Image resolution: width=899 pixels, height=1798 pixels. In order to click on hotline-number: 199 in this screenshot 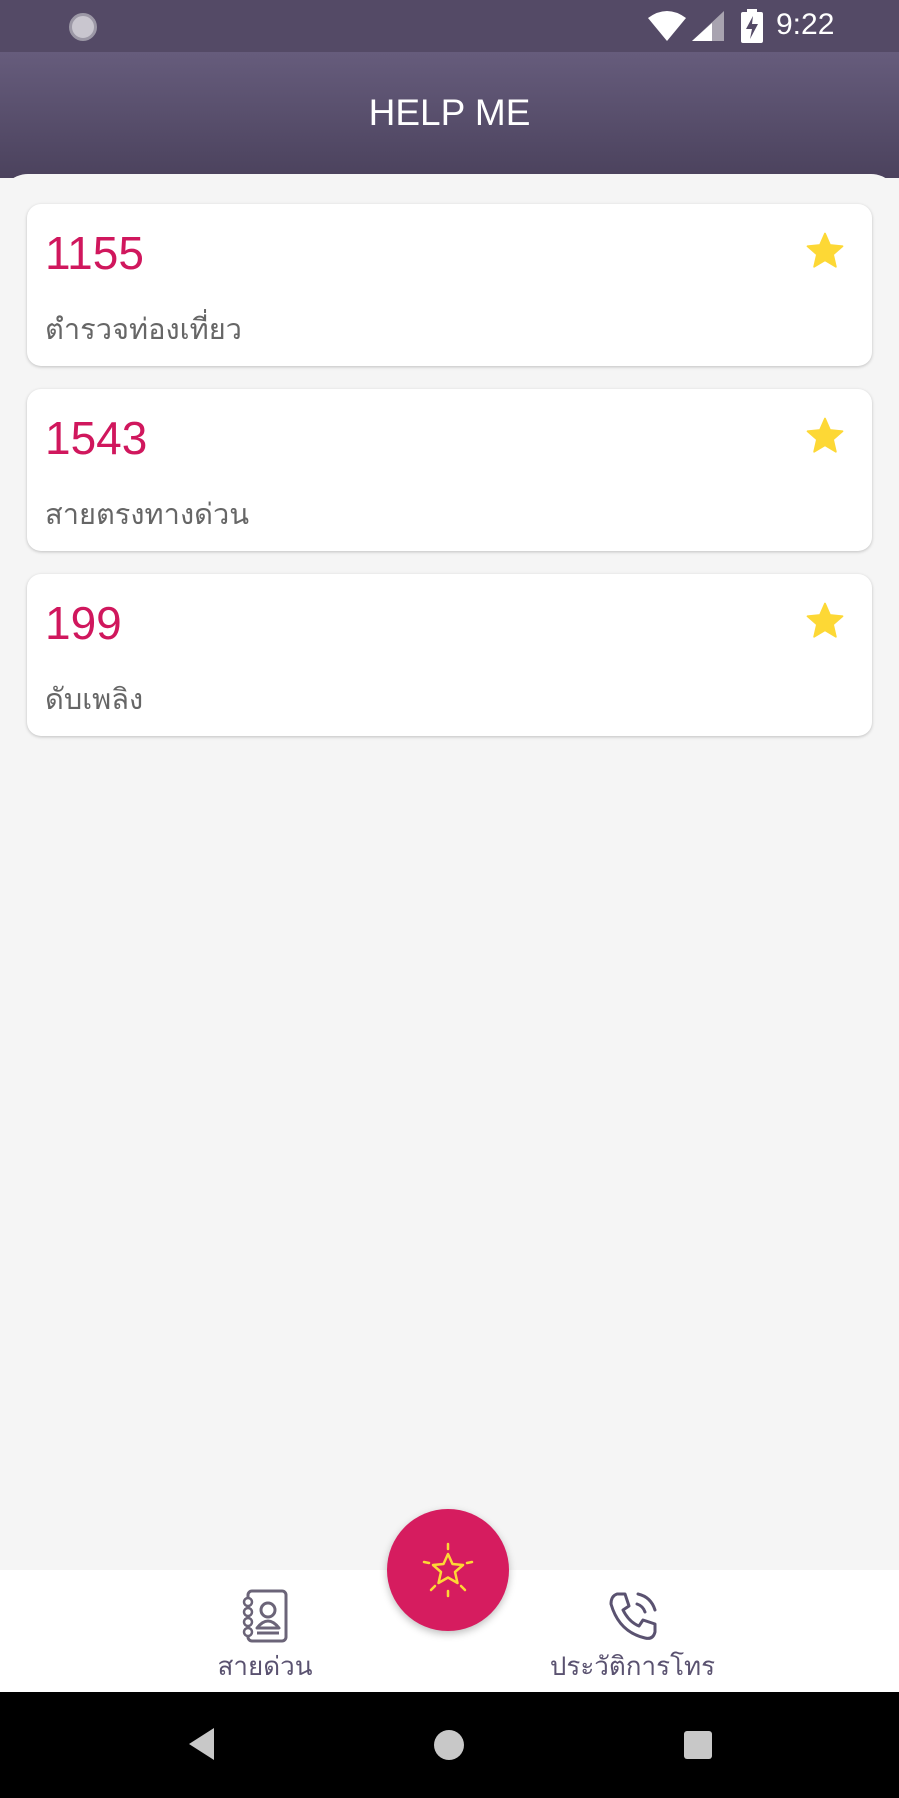, I will do `click(83, 623)`.